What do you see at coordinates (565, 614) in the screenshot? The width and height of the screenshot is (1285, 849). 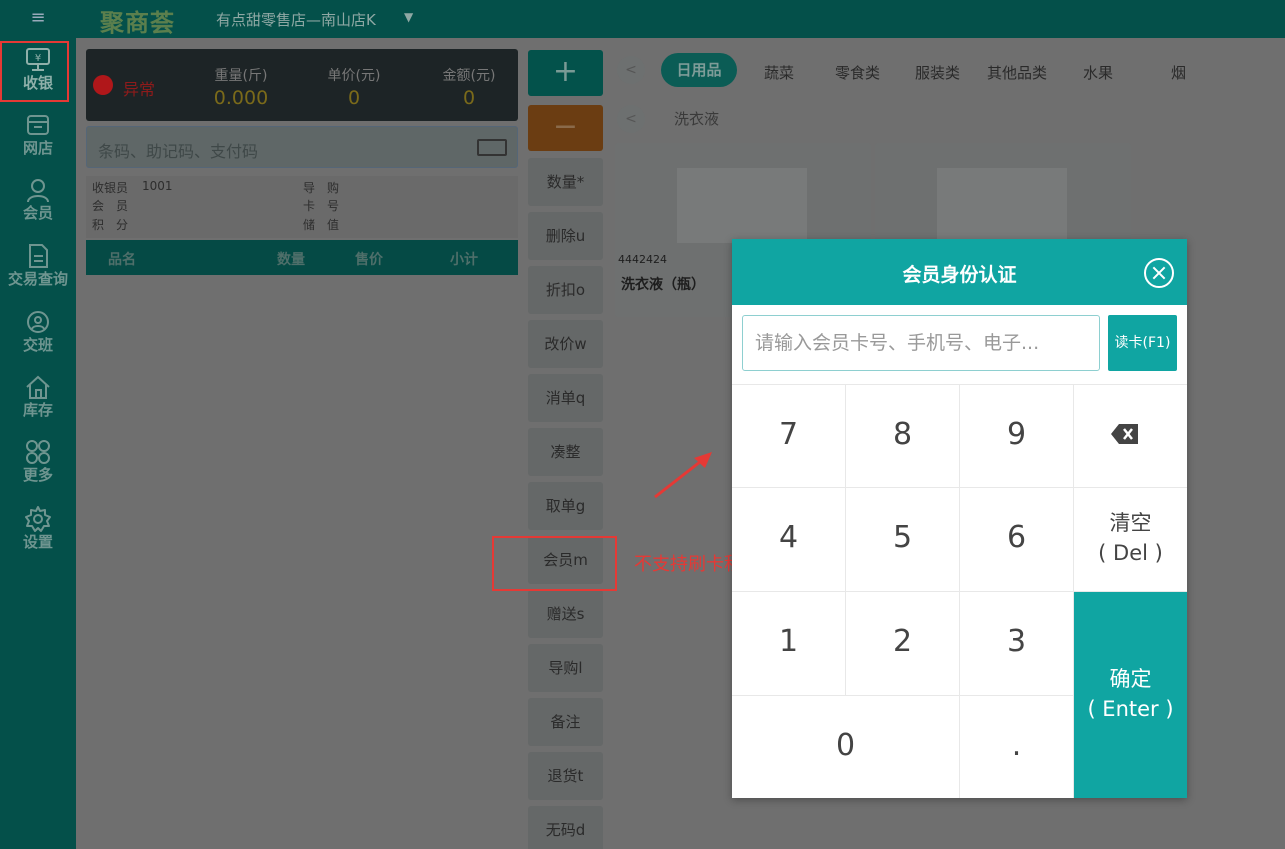 I see `gift-button: 赠送s` at bounding box center [565, 614].